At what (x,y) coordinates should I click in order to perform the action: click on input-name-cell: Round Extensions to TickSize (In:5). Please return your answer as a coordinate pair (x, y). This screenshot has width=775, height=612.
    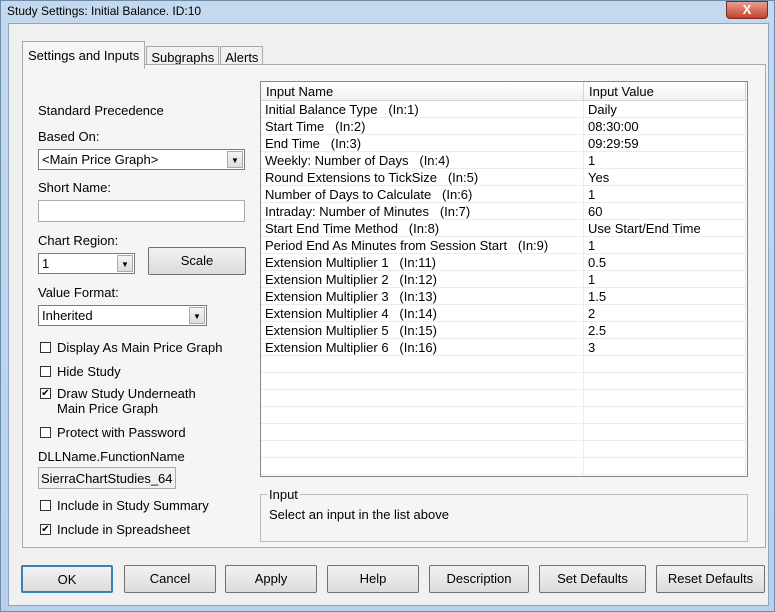
    Looking at the image, I should click on (422, 177).